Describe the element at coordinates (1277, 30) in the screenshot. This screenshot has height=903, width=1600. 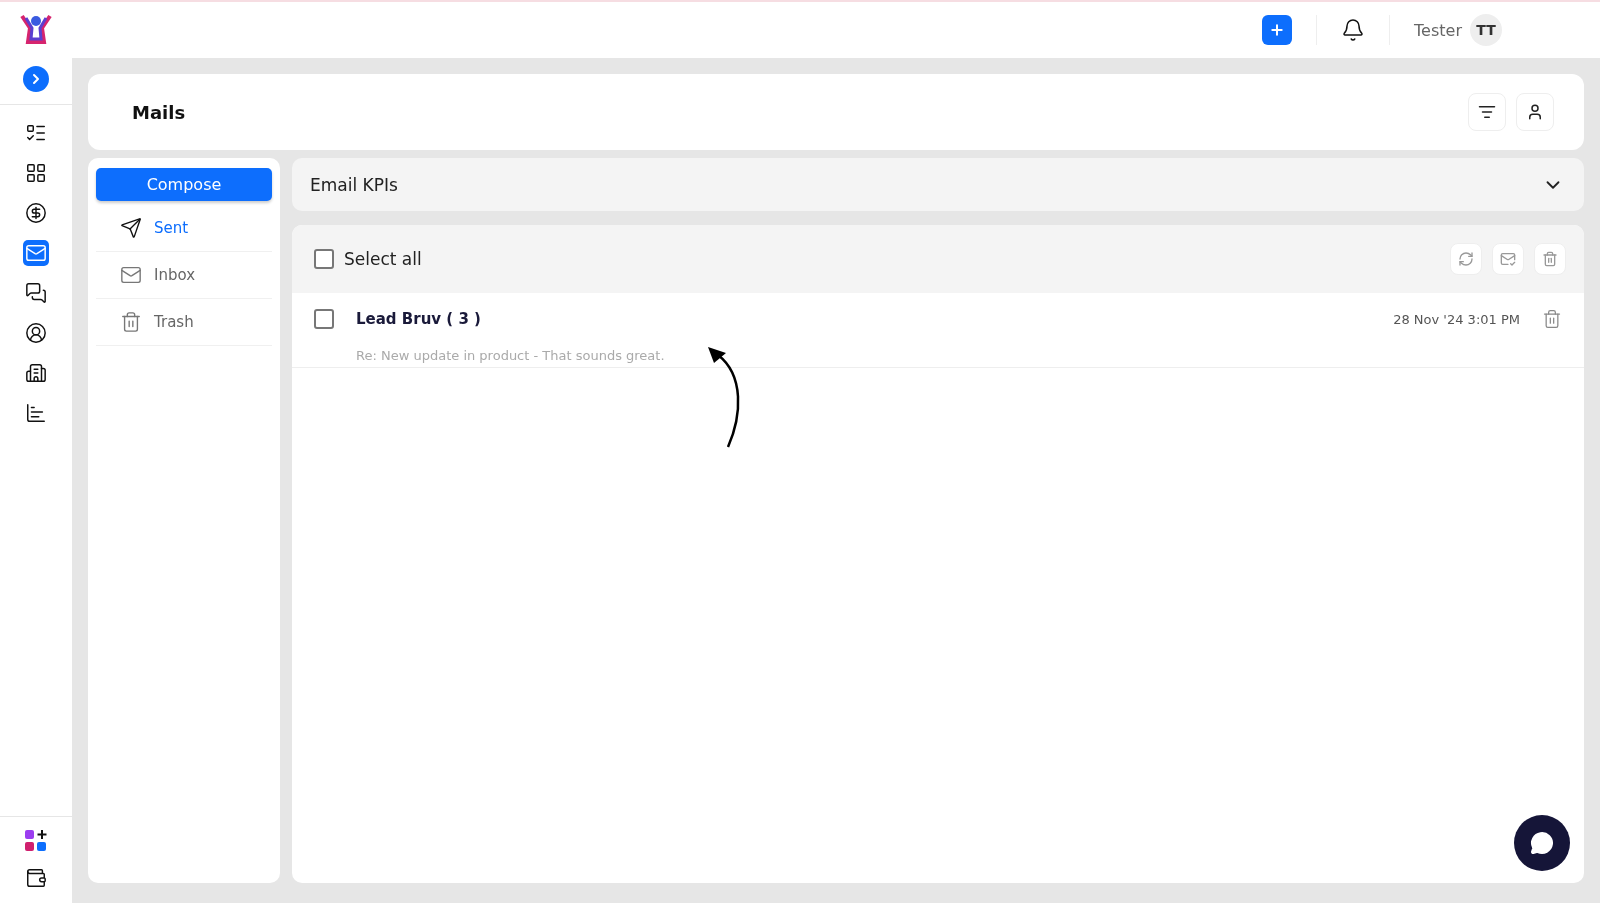
I see `add-button` at that location.